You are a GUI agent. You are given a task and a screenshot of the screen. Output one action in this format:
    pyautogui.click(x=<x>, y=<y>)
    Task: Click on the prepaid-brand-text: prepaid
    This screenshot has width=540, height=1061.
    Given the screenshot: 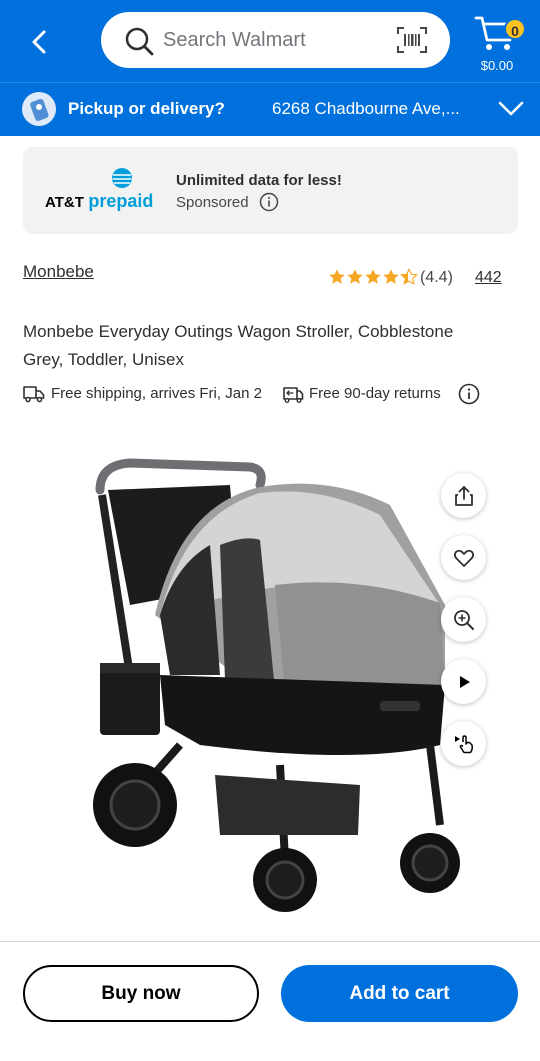 What is the action you would take?
    pyautogui.click(x=121, y=201)
    